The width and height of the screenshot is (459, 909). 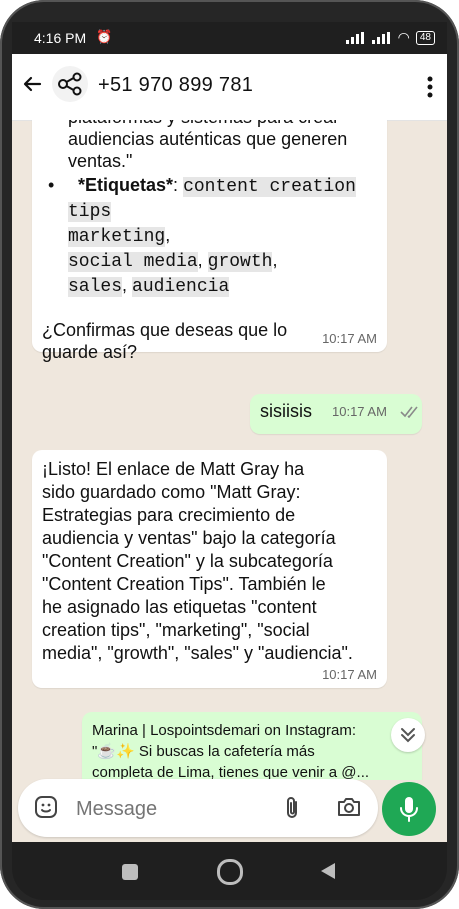 What do you see at coordinates (286, 411) in the screenshot?
I see `msg2-text: sisiisis` at bounding box center [286, 411].